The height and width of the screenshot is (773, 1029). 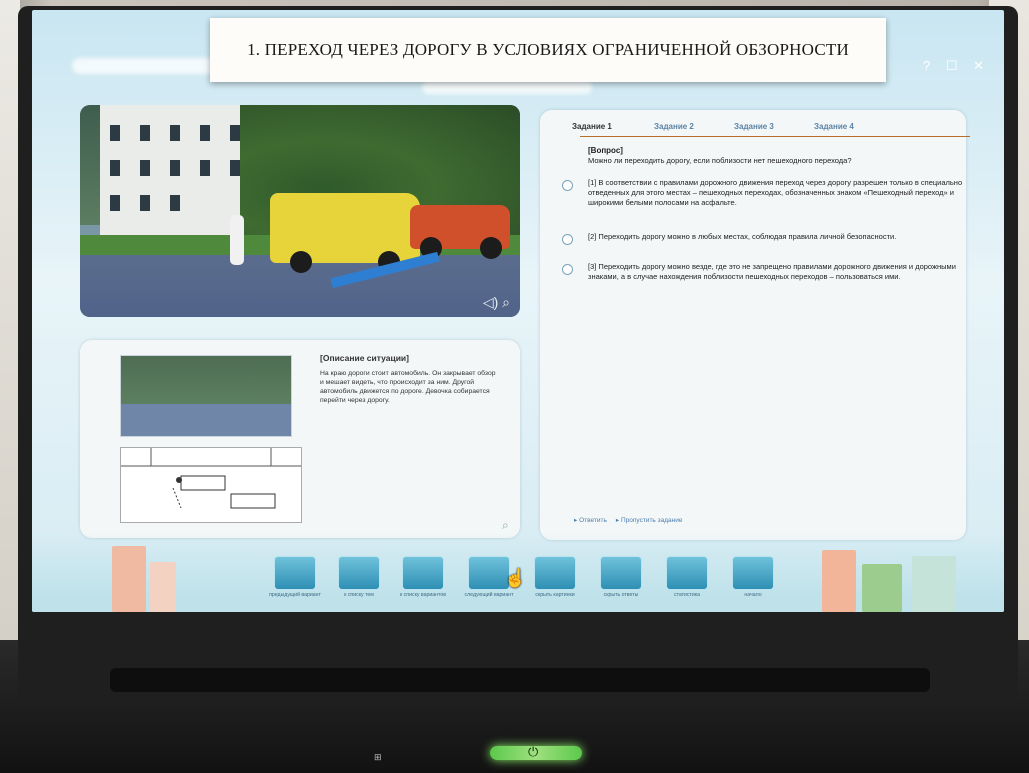 I want to click on yellow-car, so click(x=345, y=233).